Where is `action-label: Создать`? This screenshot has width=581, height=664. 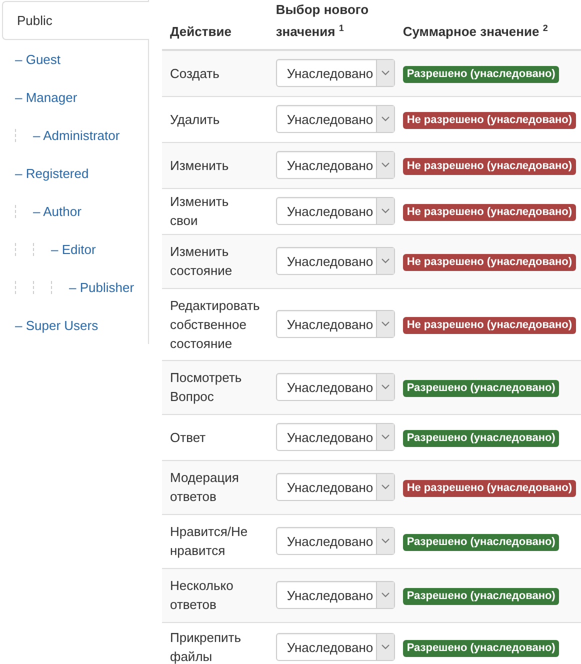
action-label: Создать is located at coordinates (215, 73).